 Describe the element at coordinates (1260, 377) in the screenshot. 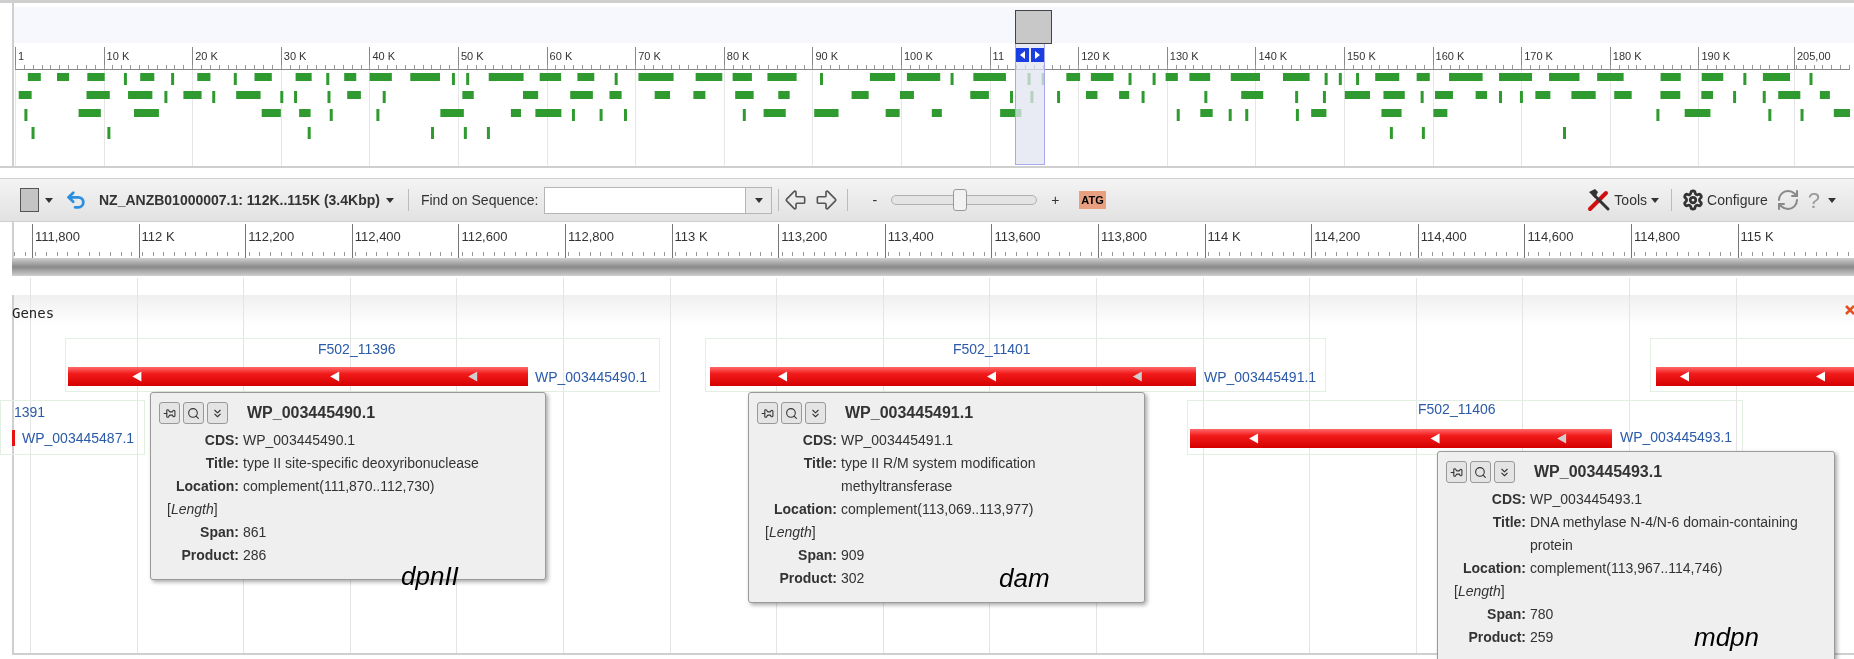

I see `accession-label: WP_003445491.1` at that location.